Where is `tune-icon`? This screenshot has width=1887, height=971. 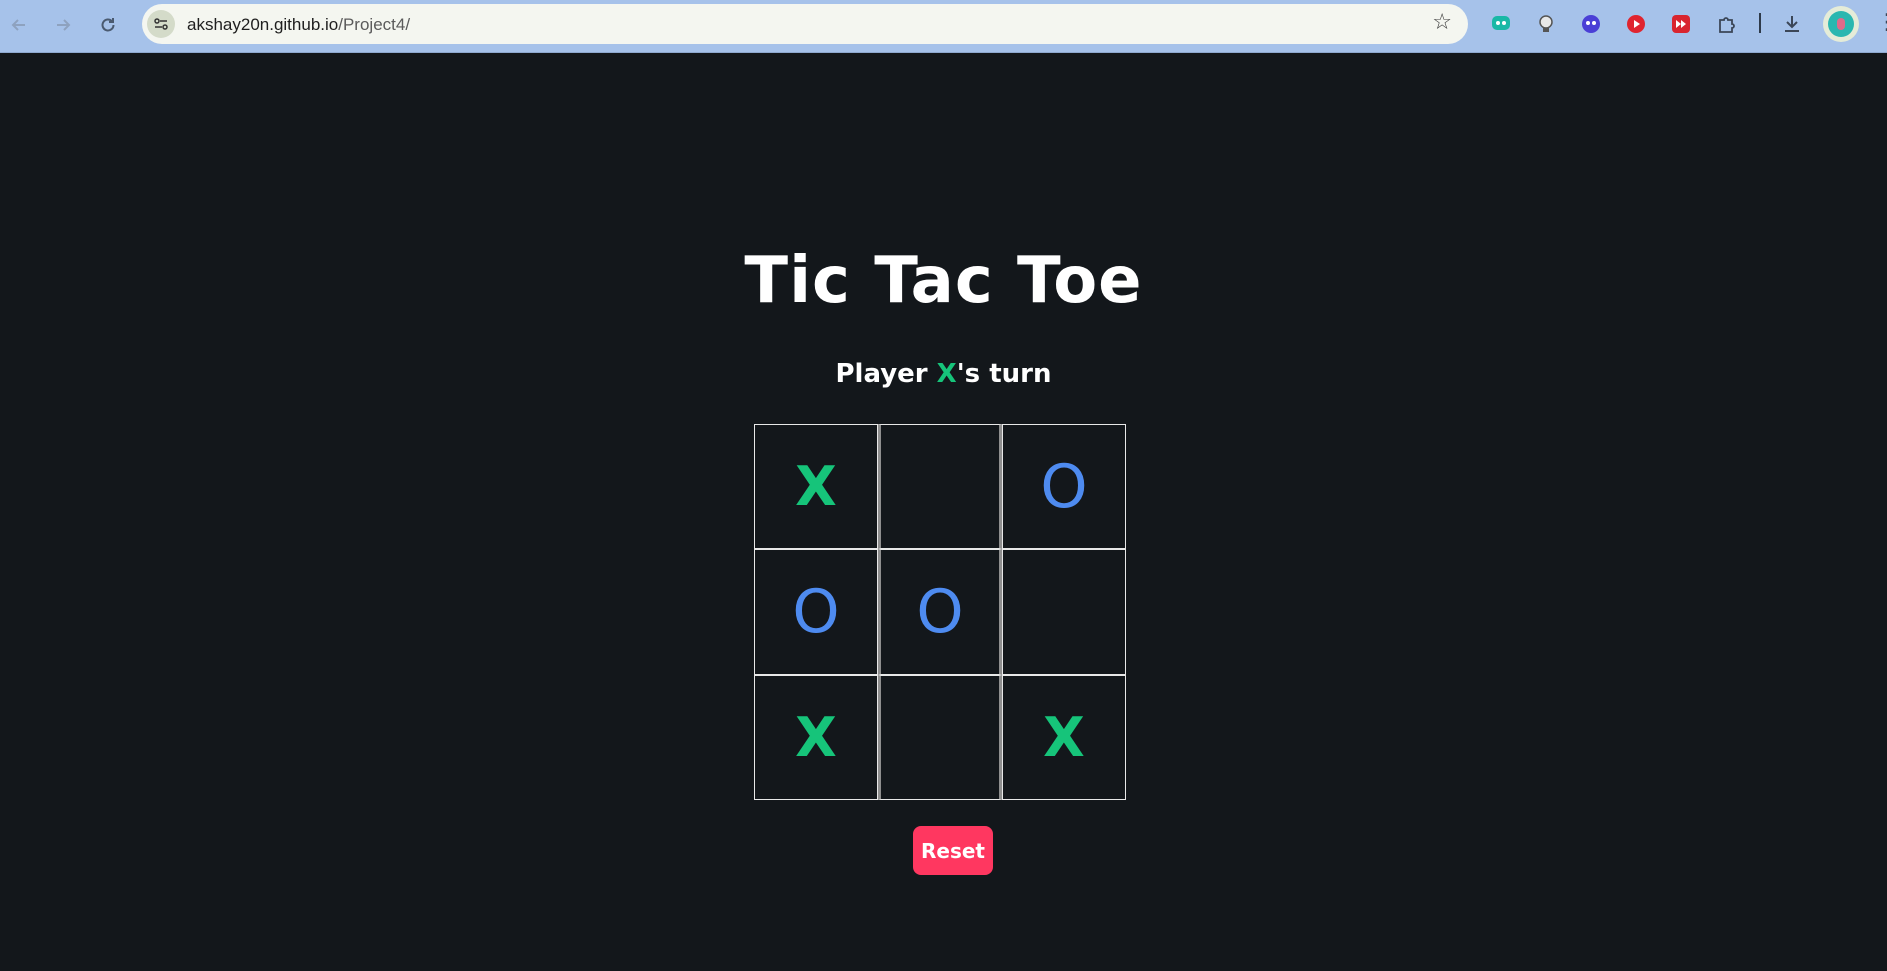
tune-icon is located at coordinates (161, 24).